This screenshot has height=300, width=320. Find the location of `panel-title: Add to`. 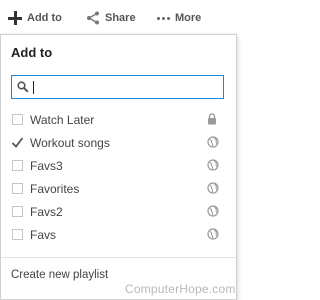

panel-title: Add to is located at coordinates (32, 52).